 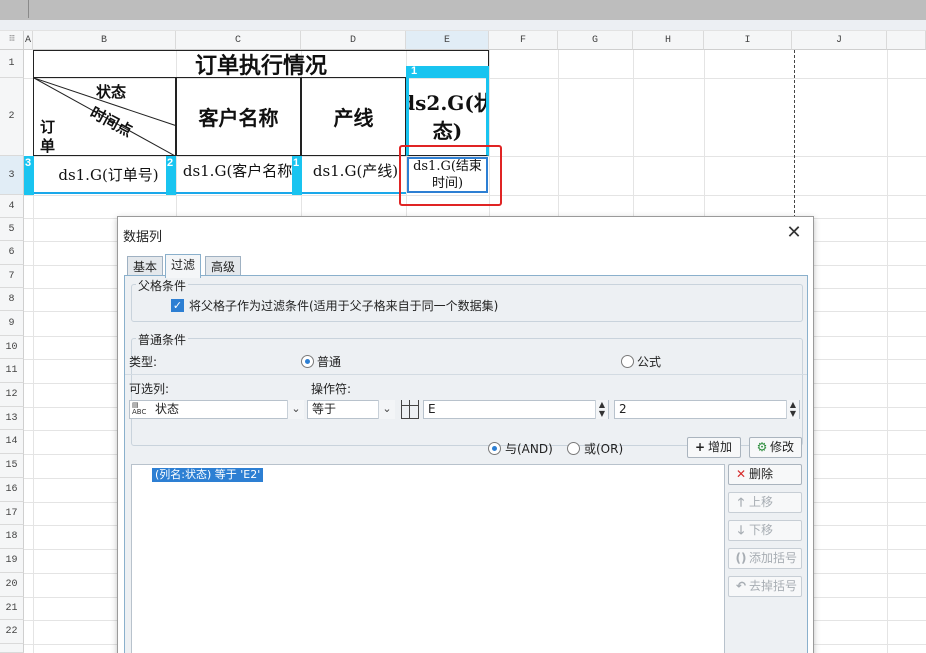 I want to click on add-bracket-label: 添加括号, so click(x=773, y=558).